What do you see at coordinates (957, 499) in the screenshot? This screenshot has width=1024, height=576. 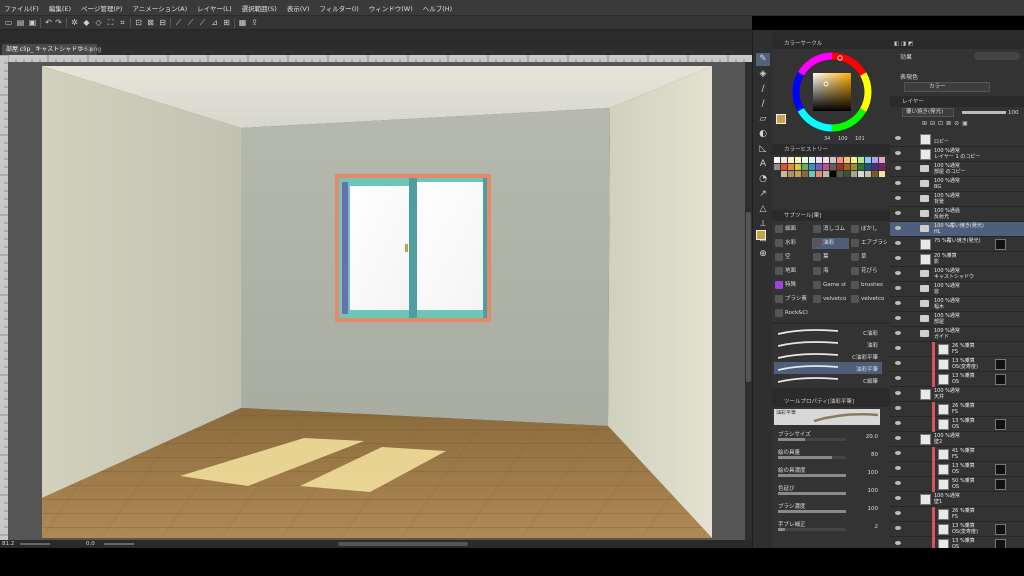 I see `layer-row: 100 %通常 壁1` at bounding box center [957, 499].